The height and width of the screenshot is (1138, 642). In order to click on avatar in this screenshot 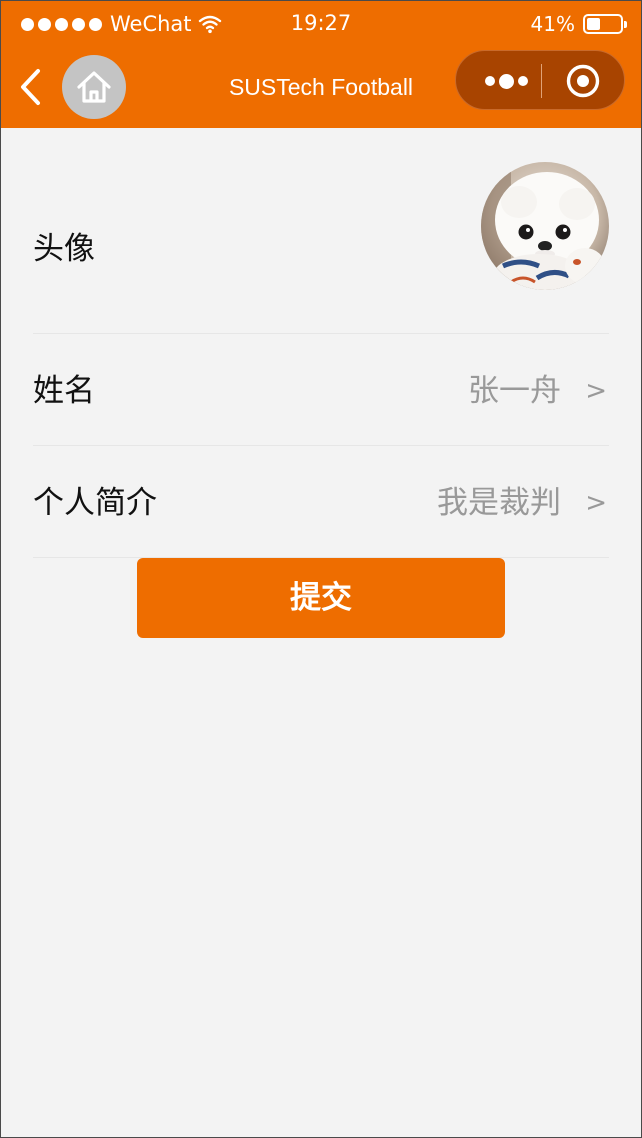, I will do `click(545, 226)`.